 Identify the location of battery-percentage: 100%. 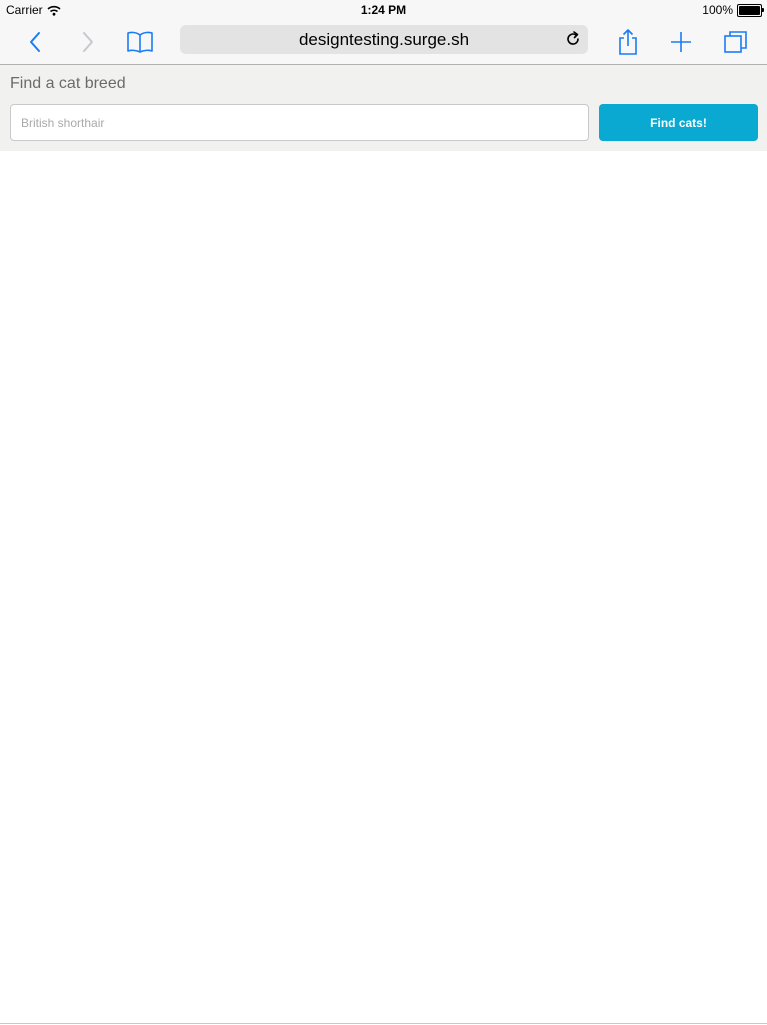
(717, 10).